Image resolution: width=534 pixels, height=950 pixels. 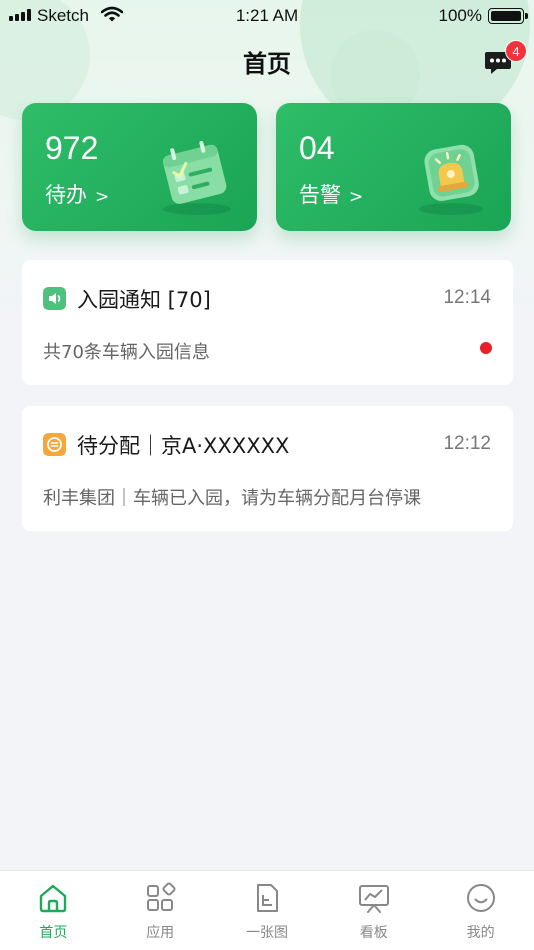 I want to click on tab-home: 首页, so click(x=53, y=910).